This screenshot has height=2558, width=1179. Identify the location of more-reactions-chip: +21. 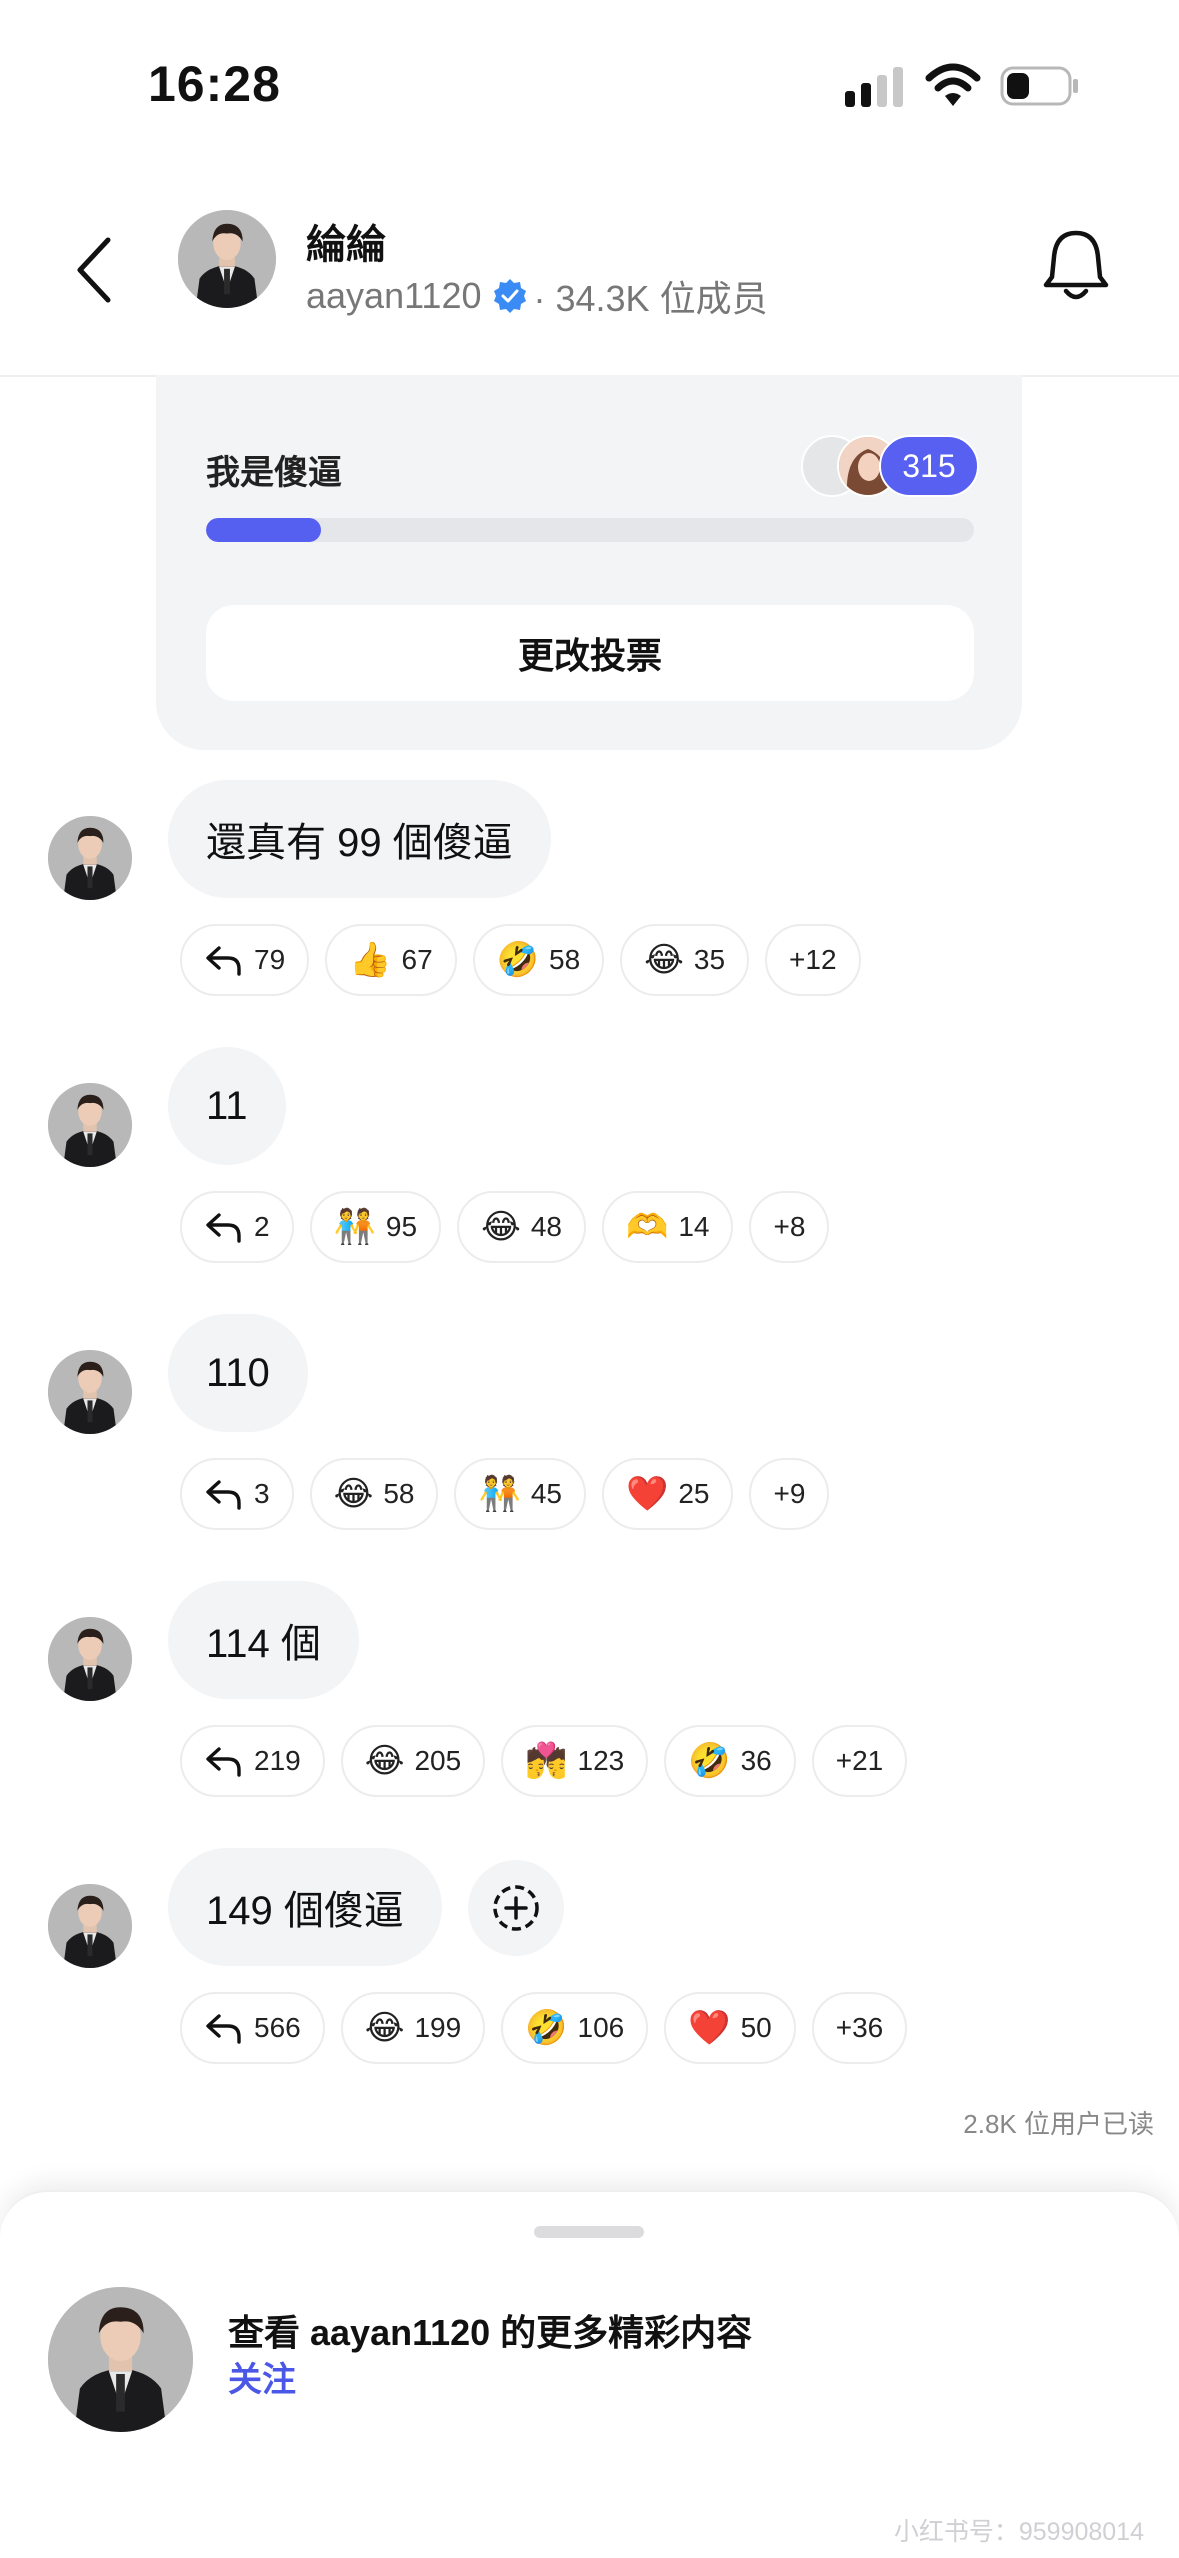
(859, 1761).